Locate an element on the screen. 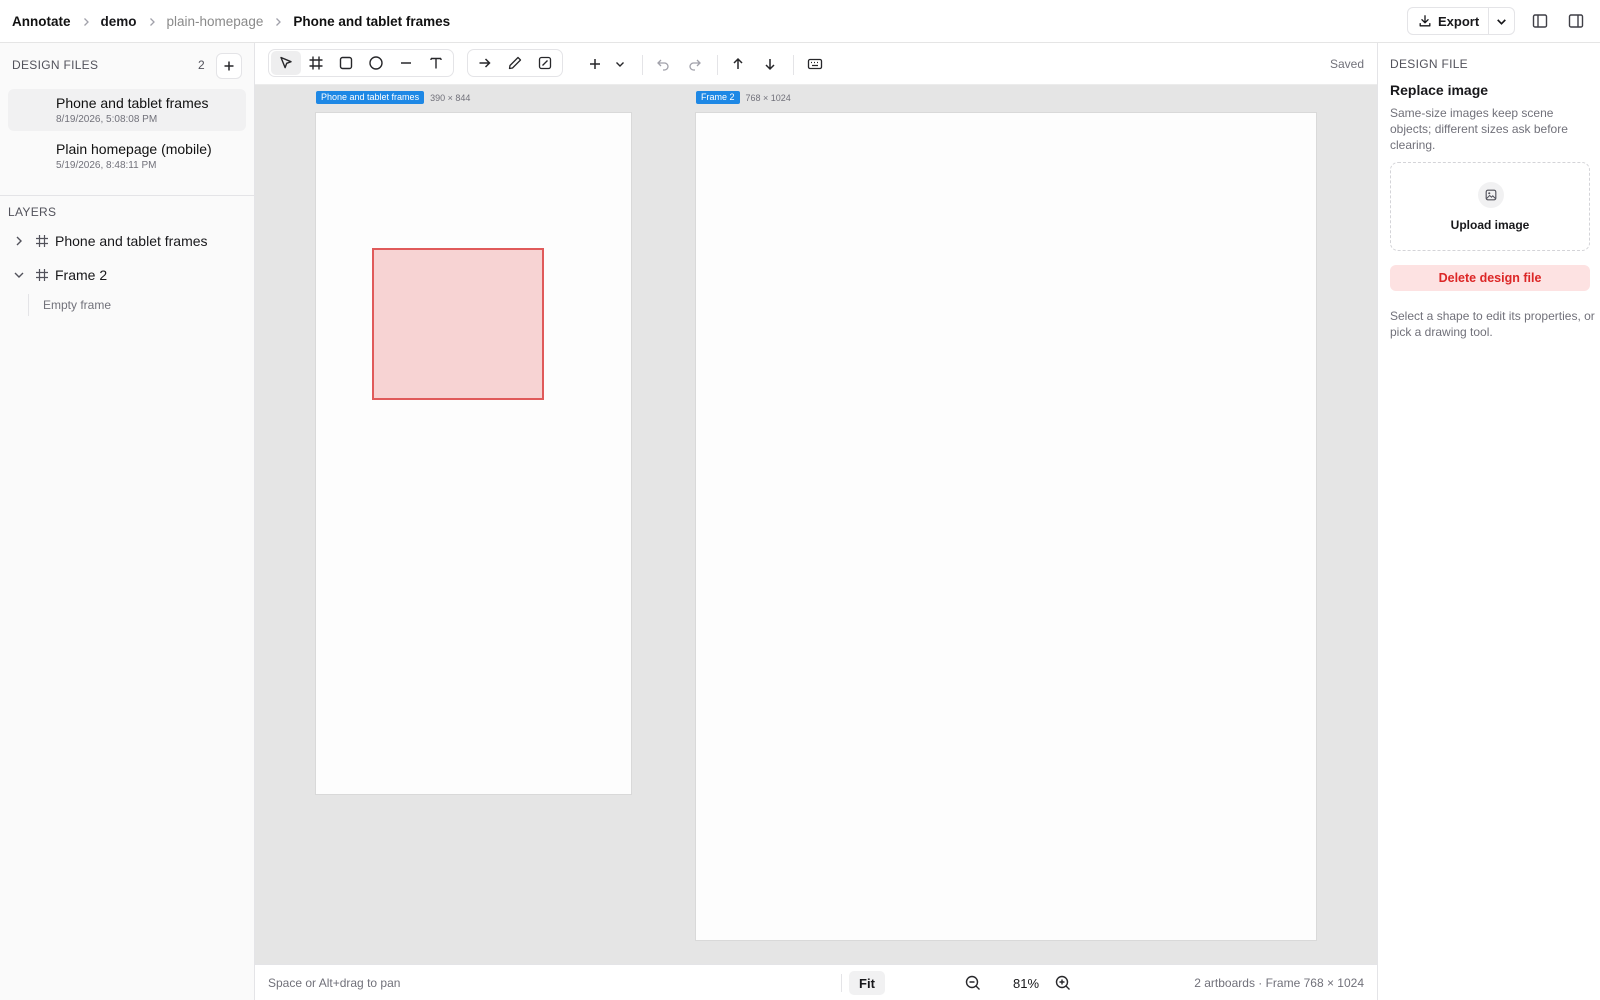  undo-button is located at coordinates (663, 64).